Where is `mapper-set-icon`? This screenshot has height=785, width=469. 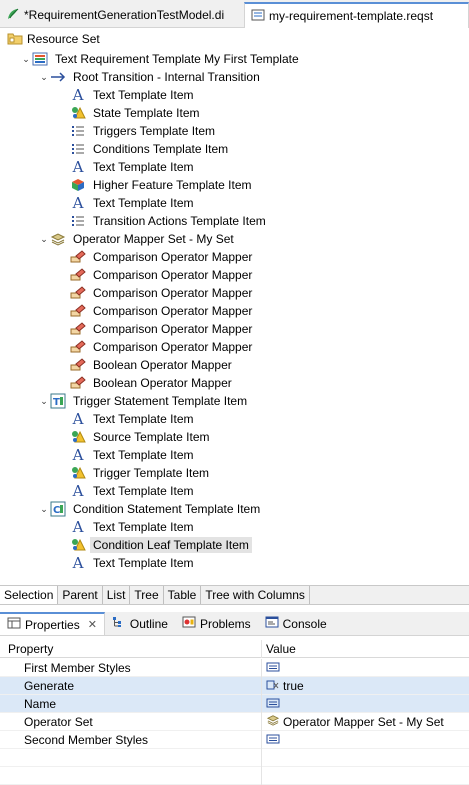 mapper-set-icon is located at coordinates (58, 239).